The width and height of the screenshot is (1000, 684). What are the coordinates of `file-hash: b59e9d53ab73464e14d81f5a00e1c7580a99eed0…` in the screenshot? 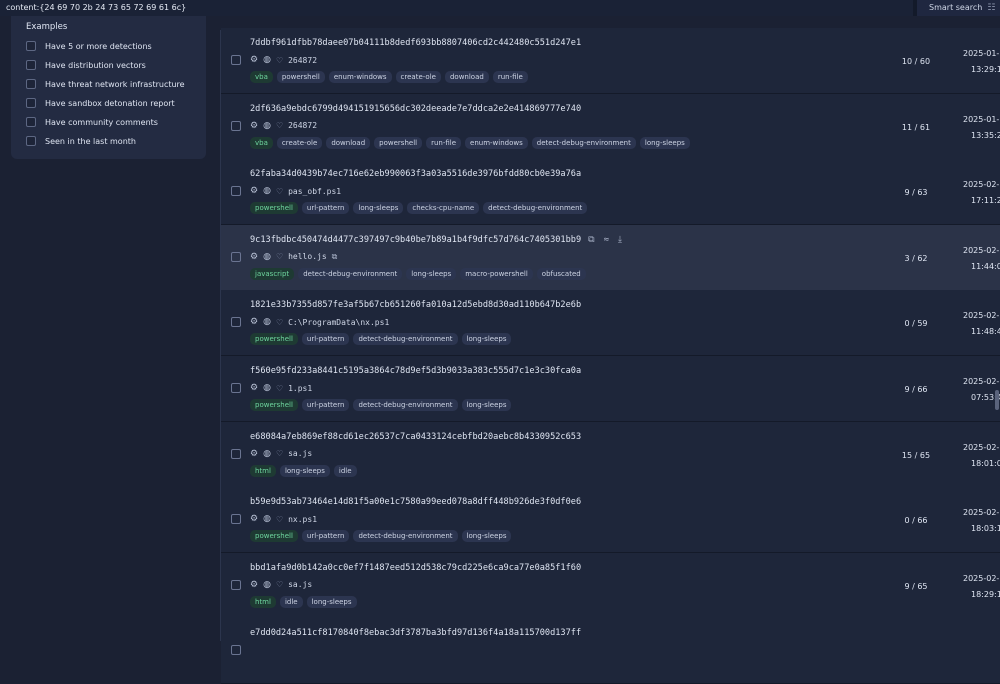 It's located at (415, 502).